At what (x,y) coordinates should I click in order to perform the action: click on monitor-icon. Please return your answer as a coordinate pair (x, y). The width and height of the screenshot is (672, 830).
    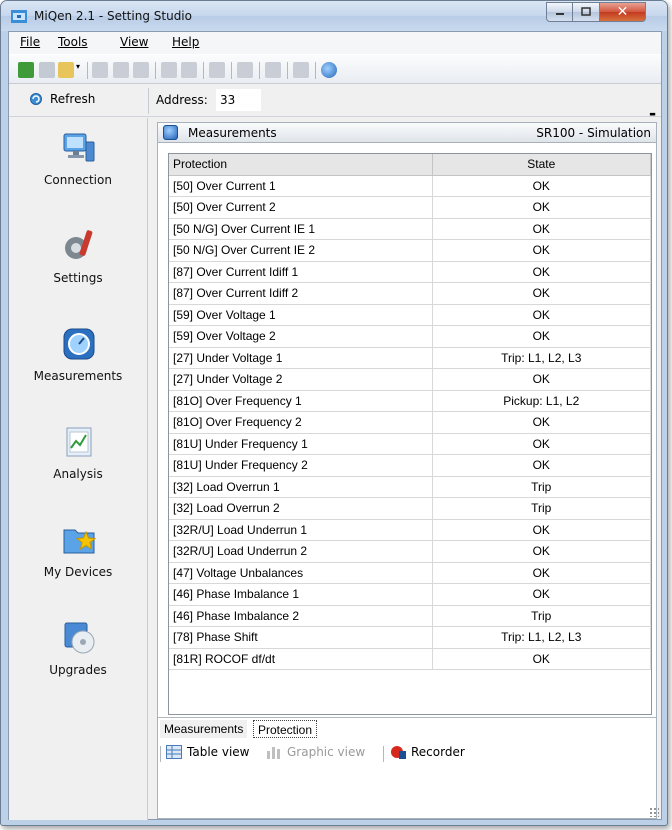
    Looking at the image, I should click on (273, 70).